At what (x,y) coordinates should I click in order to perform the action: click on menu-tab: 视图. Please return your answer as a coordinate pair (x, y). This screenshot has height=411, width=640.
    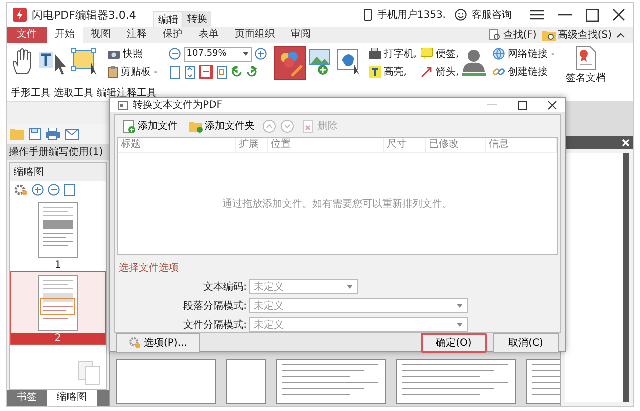
    Looking at the image, I should click on (101, 35).